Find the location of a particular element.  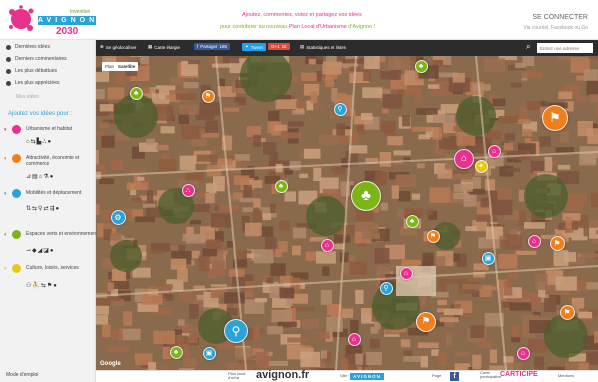

sidebar-item-mes-idees: Mes idées is located at coordinates (27, 97).